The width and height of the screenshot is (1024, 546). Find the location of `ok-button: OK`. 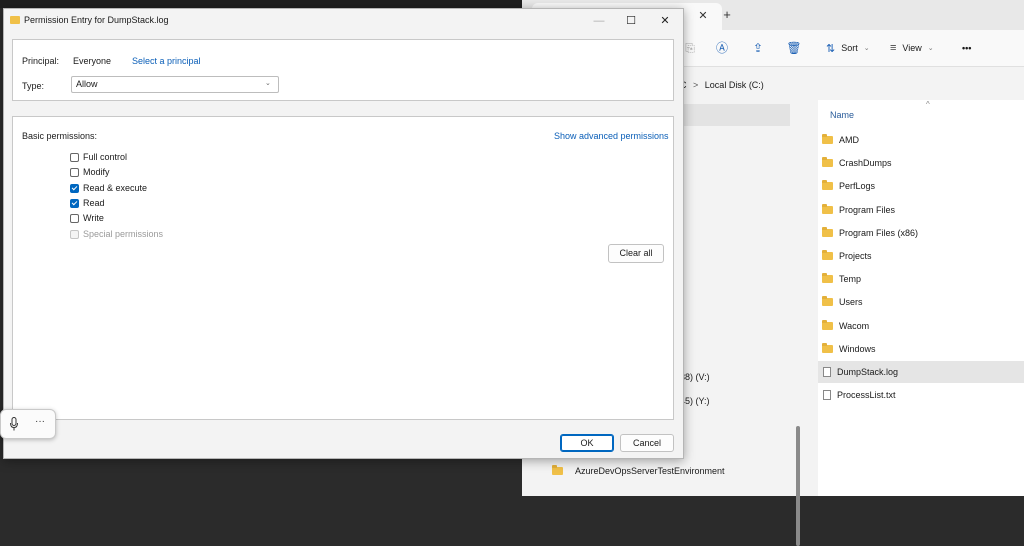

ok-button: OK is located at coordinates (587, 443).